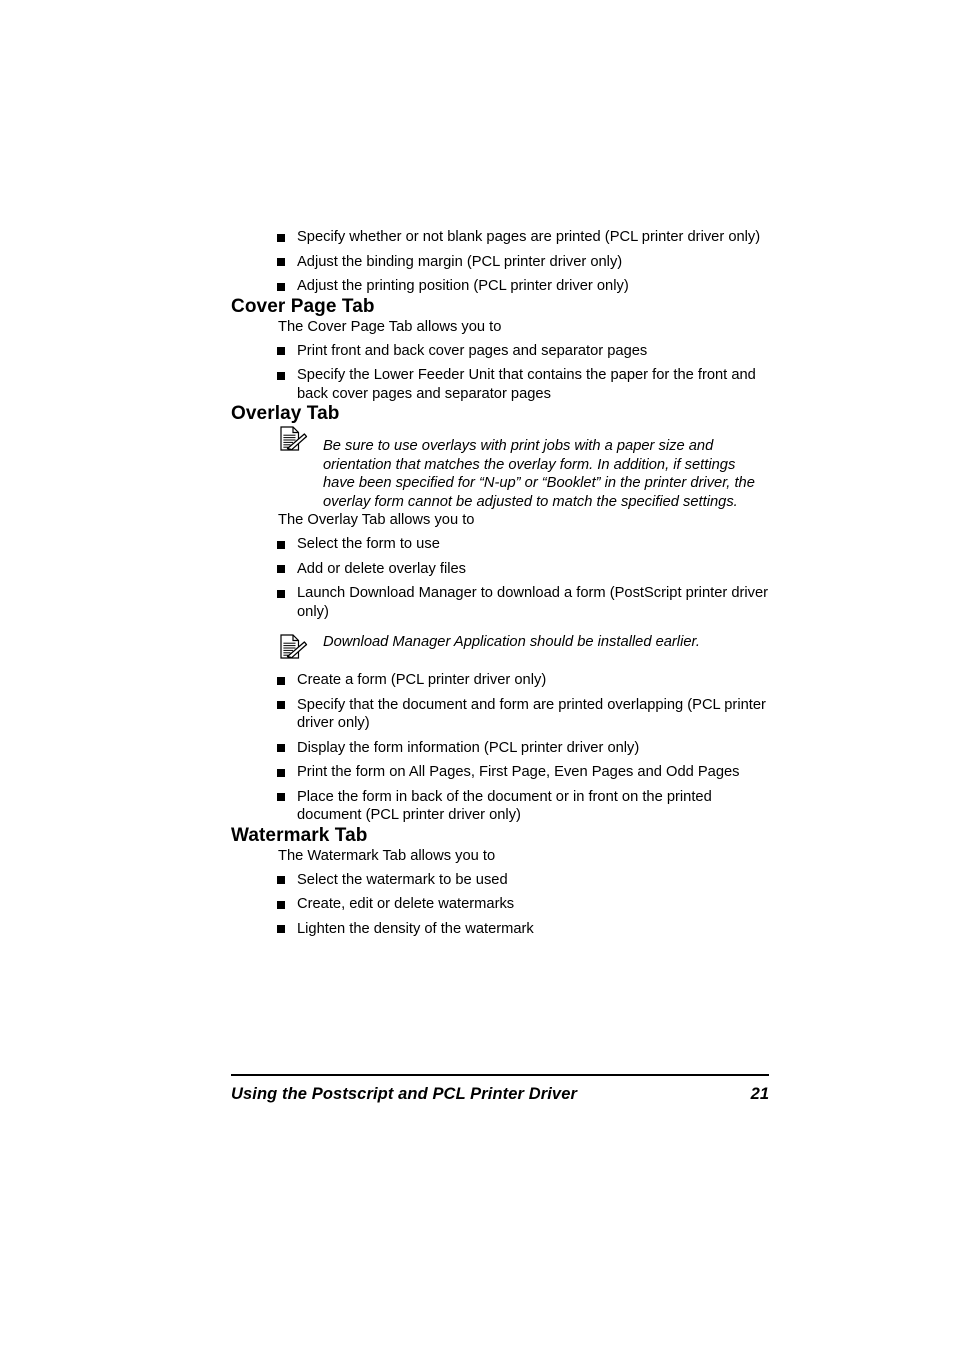 The image size is (954, 1350). I want to click on list-item: Create a form (PCL printer driver only), so click(524, 680).